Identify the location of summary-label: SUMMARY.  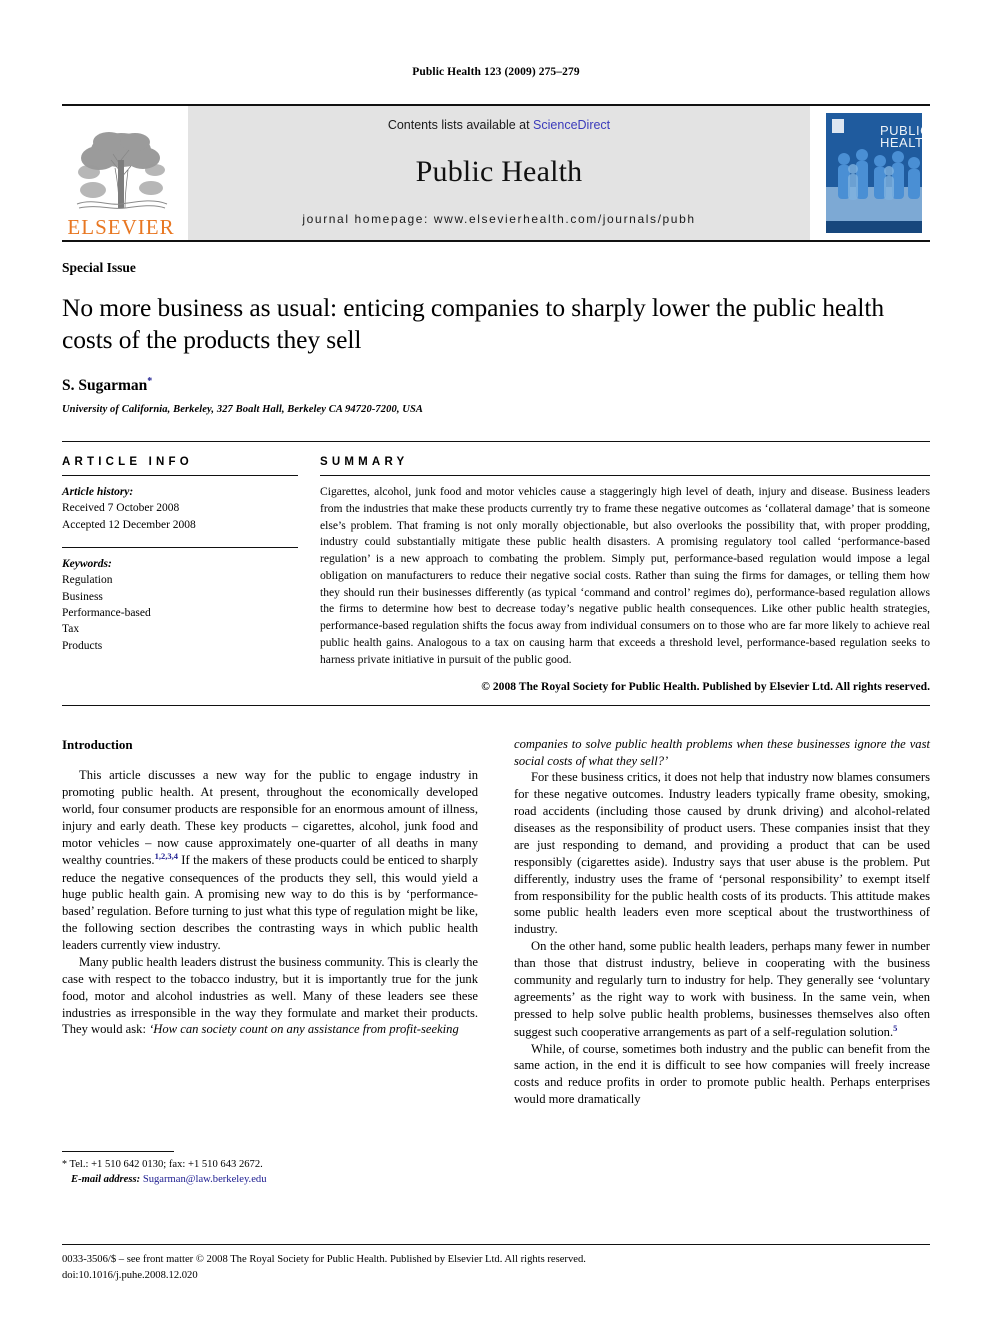
(364, 461).